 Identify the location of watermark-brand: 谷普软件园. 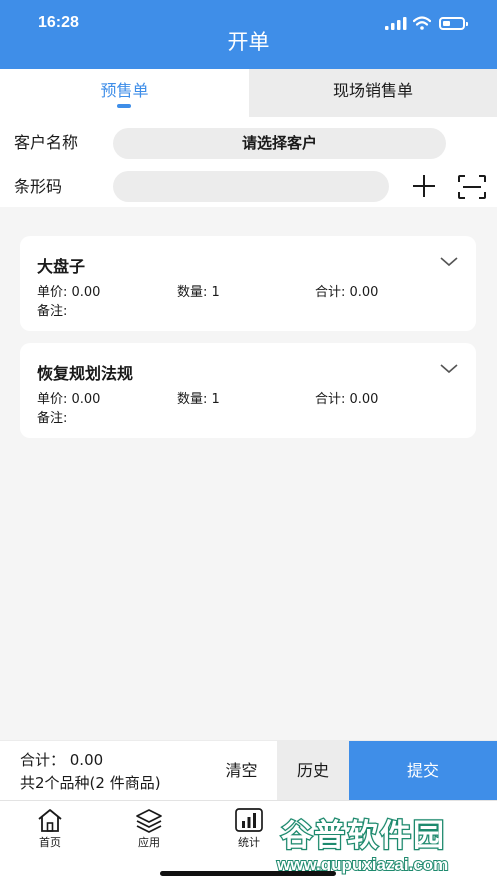
(363, 836).